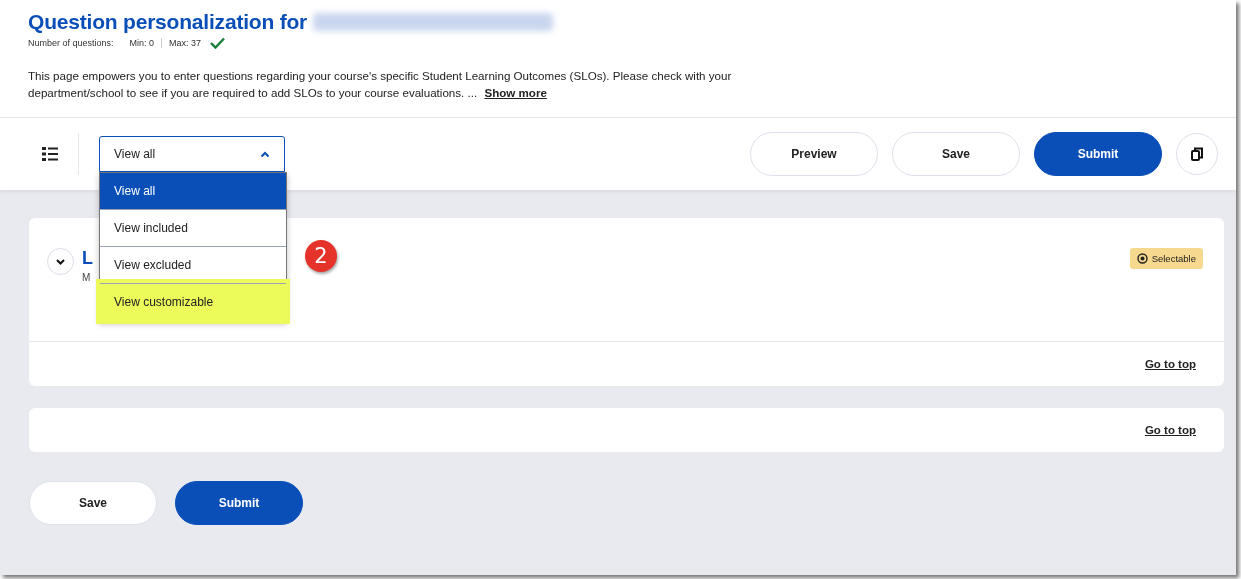 This screenshot has width=1241, height=579. I want to click on chevron-icon, so click(60, 261).